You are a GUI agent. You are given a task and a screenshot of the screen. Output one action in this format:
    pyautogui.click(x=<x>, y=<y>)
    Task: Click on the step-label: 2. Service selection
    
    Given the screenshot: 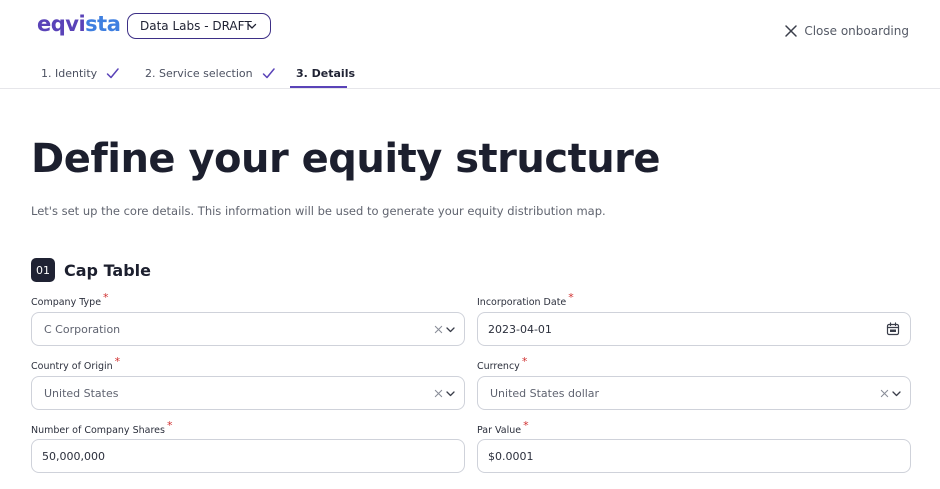 What is the action you would take?
    pyautogui.click(x=199, y=73)
    